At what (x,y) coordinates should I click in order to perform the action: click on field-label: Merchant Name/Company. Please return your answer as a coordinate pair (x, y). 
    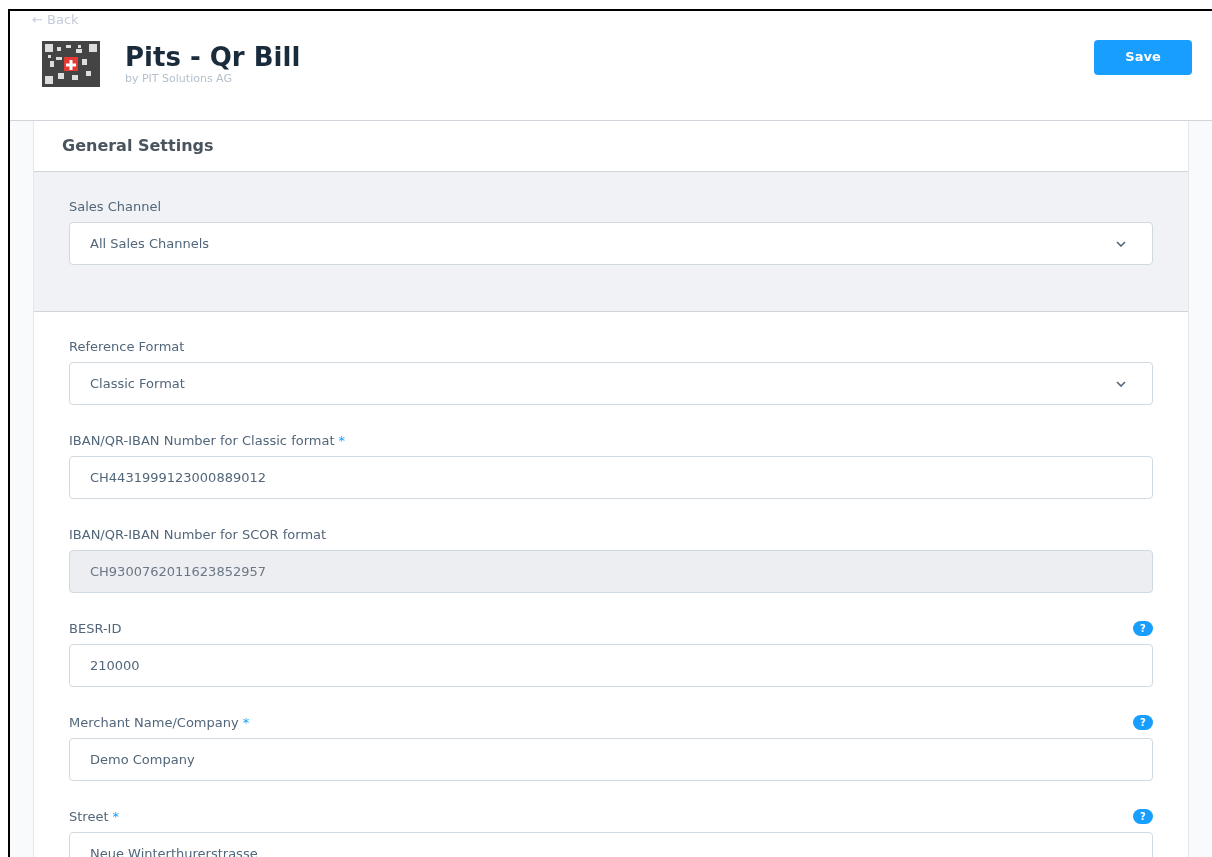
    Looking at the image, I should click on (154, 722).